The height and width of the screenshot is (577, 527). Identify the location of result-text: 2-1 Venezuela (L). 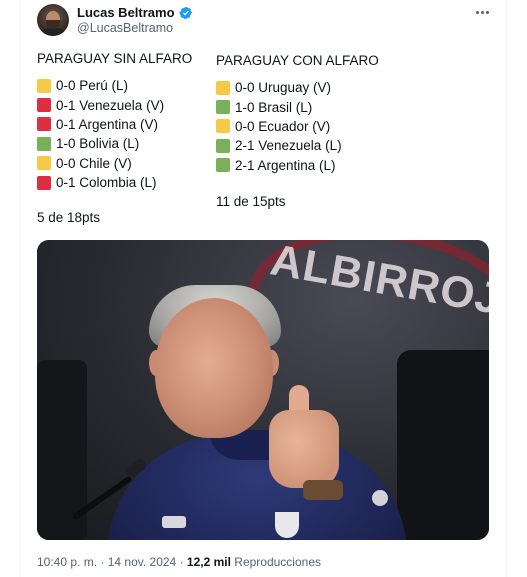
(288, 146).